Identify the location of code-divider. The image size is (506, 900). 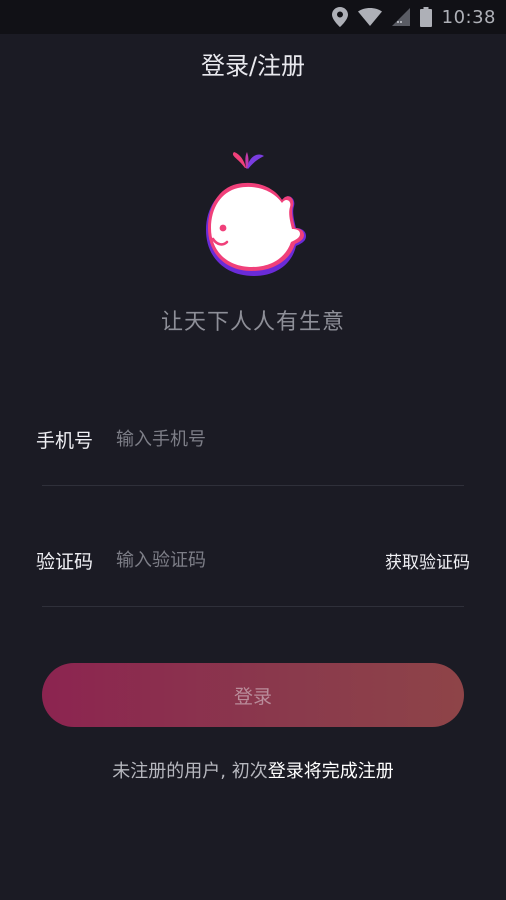
(253, 606).